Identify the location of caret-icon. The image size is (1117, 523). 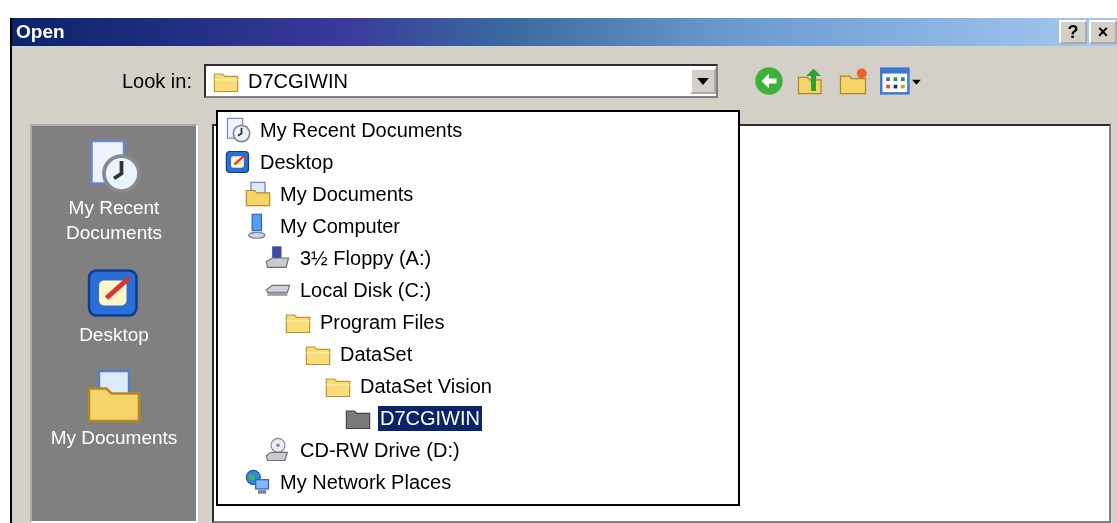
(703, 81).